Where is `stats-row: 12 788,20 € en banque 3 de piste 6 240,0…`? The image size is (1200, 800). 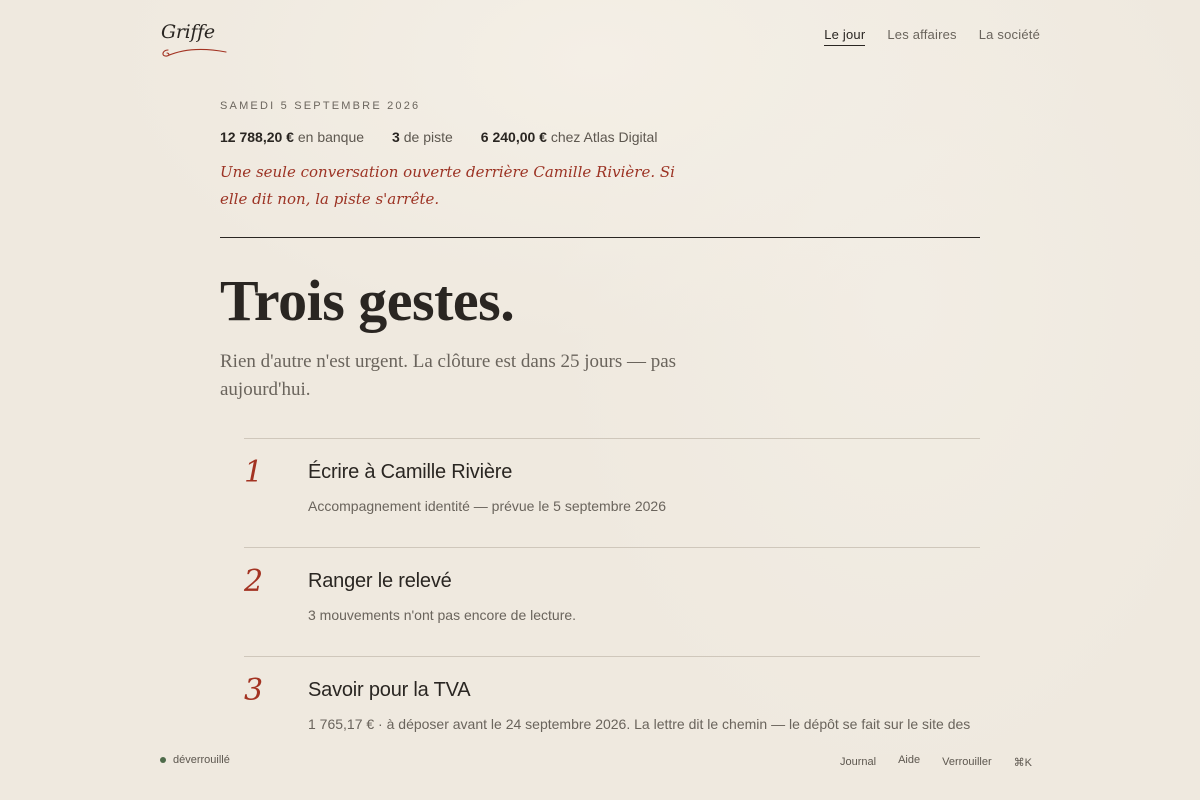 stats-row: 12 788,20 € en banque 3 de piste 6 240,0… is located at coordinates (600, 137).